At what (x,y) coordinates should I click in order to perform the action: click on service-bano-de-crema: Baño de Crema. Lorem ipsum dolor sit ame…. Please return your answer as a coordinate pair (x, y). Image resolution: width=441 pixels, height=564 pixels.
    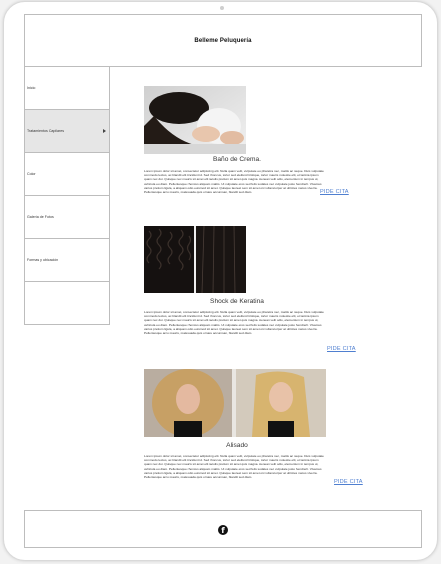
    Looking at the image, I should click on (254, 151).